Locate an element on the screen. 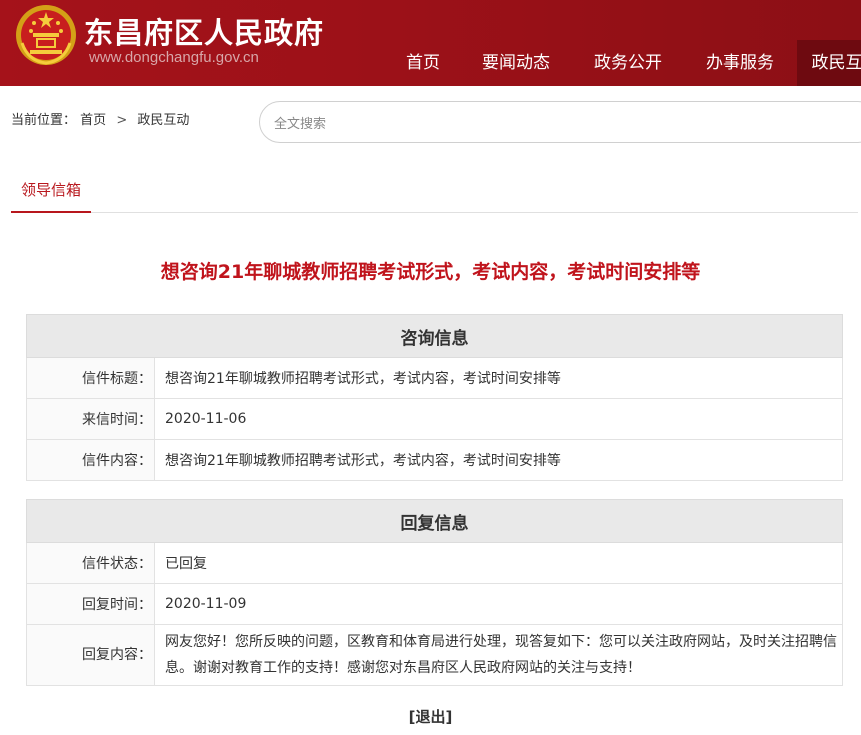  nav-item-home: 首页 is located at coordinates (423, 63).